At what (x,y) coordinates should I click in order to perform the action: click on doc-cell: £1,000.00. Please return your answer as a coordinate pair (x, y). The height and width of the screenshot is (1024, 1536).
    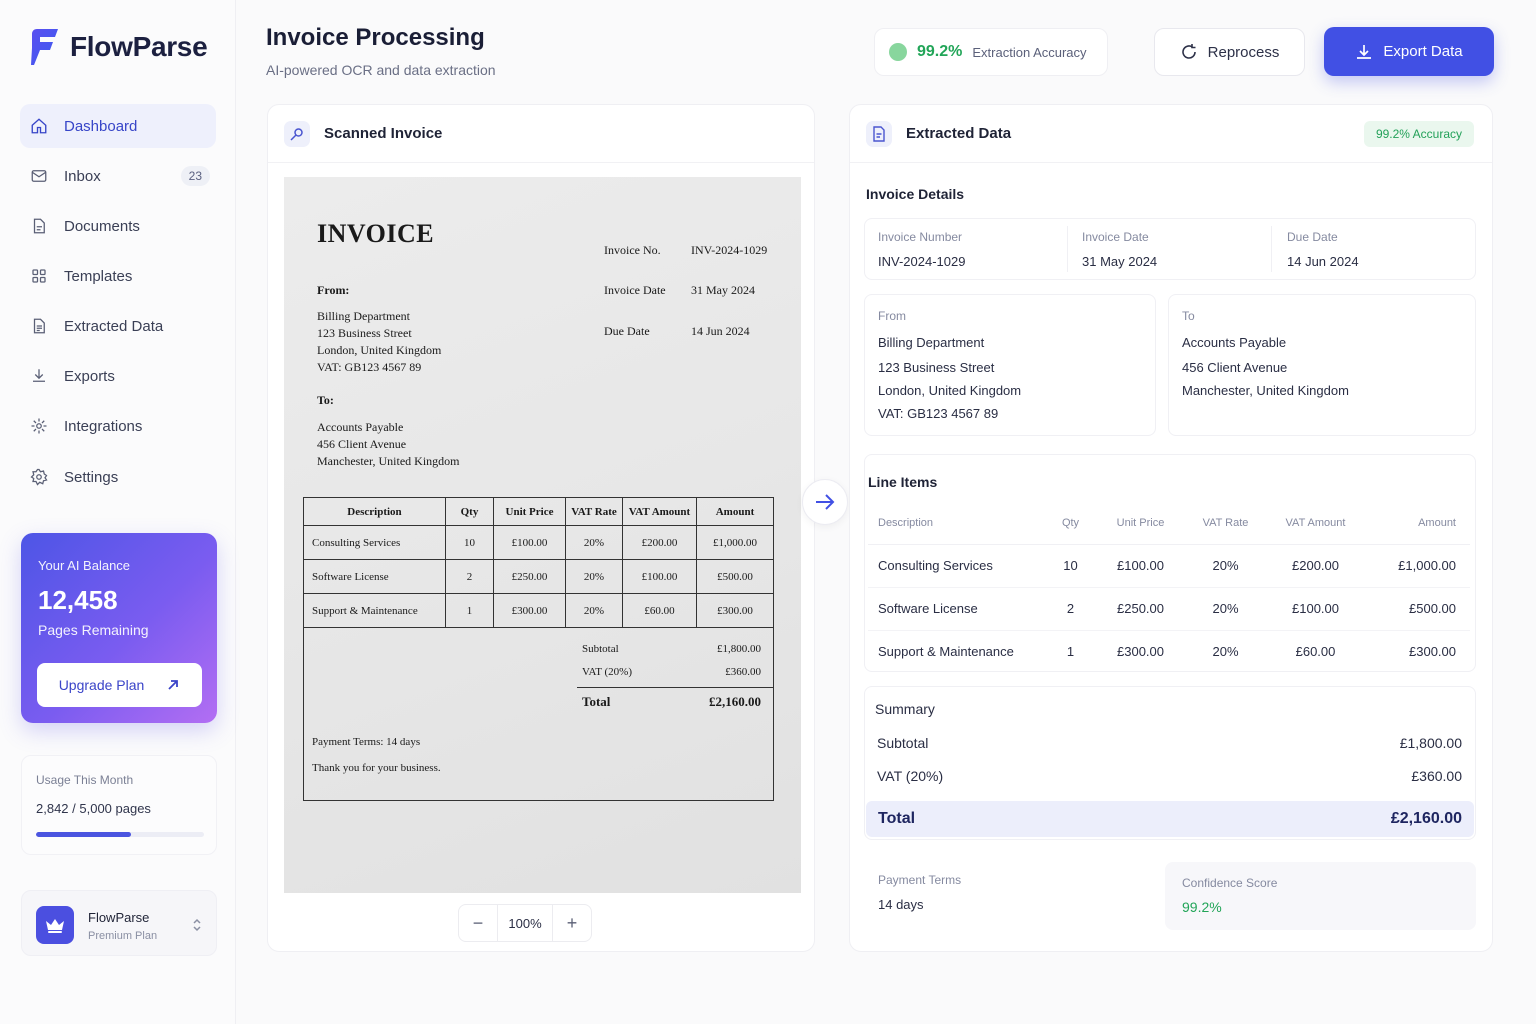
    Looking at the image, I should click on (735, 542).